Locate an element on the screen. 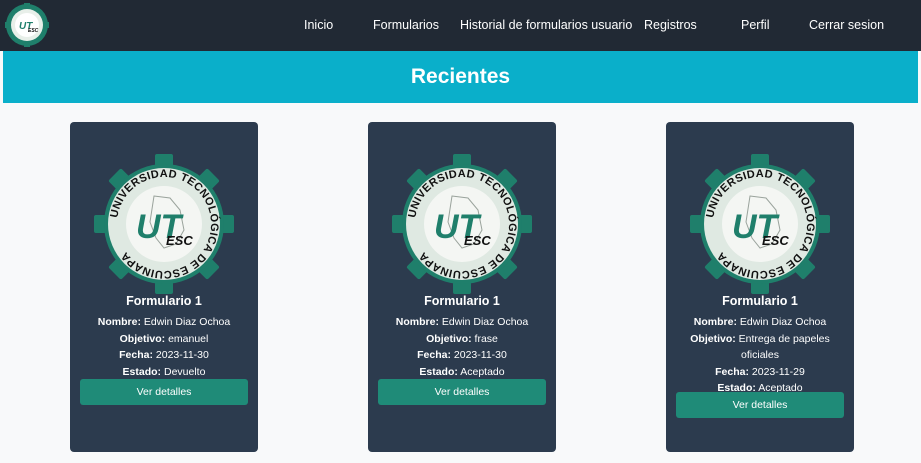 The height and width of the screenshot is (463, 921). card-field-objetivo: Objetivo: emanuel is located at coordinates (164, 339).